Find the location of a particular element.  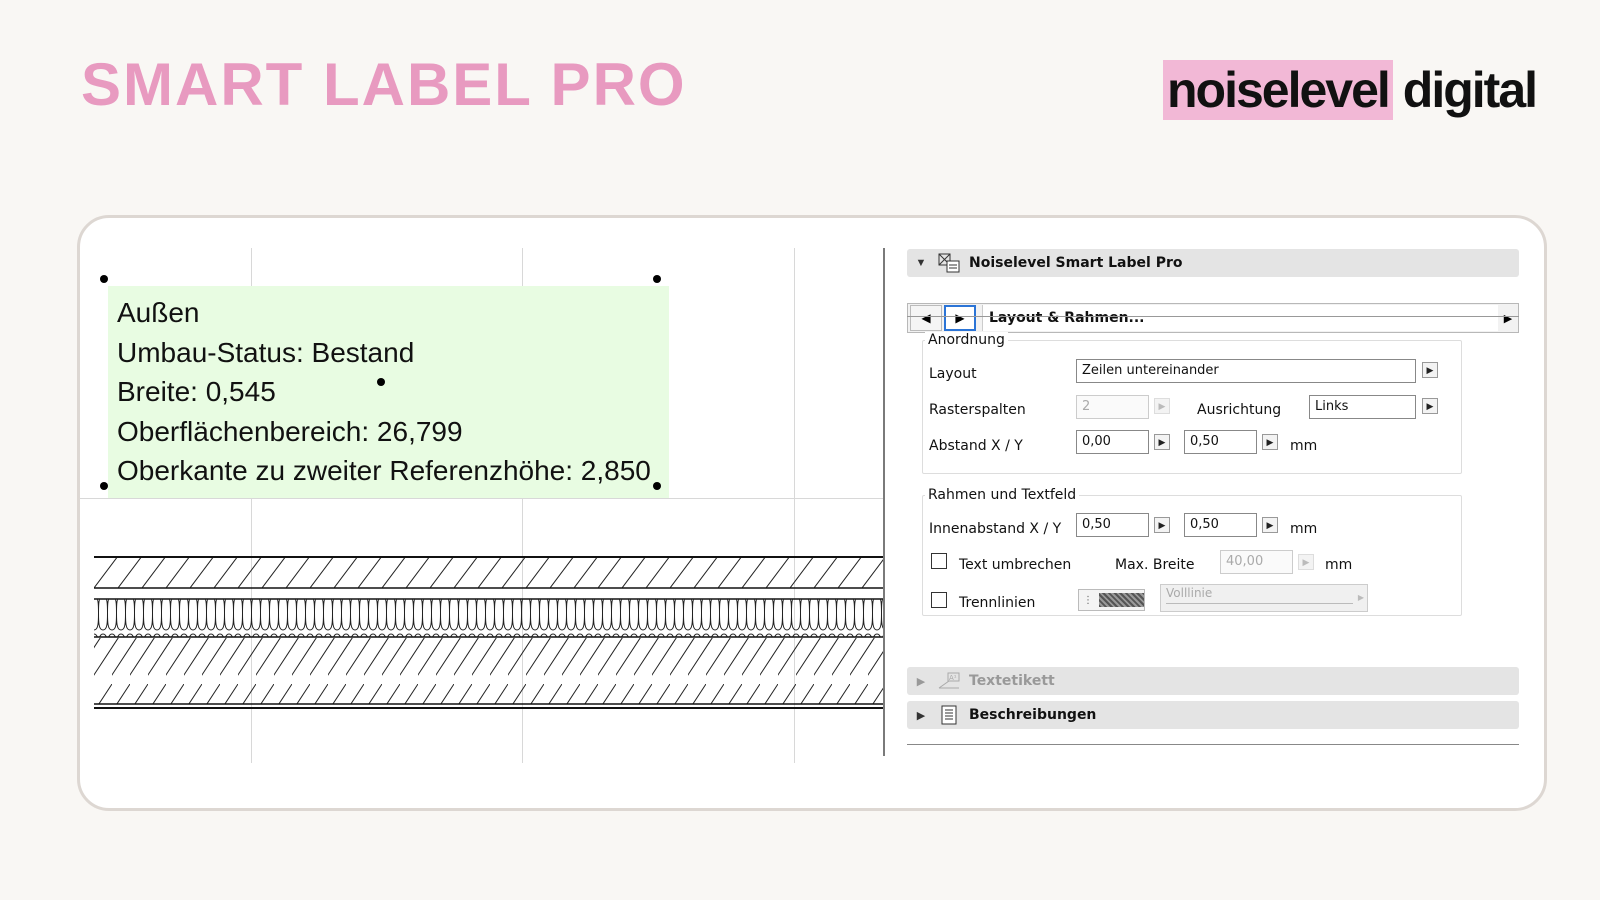

prev-page-button: ◀ is located at coordinates (926, 318).